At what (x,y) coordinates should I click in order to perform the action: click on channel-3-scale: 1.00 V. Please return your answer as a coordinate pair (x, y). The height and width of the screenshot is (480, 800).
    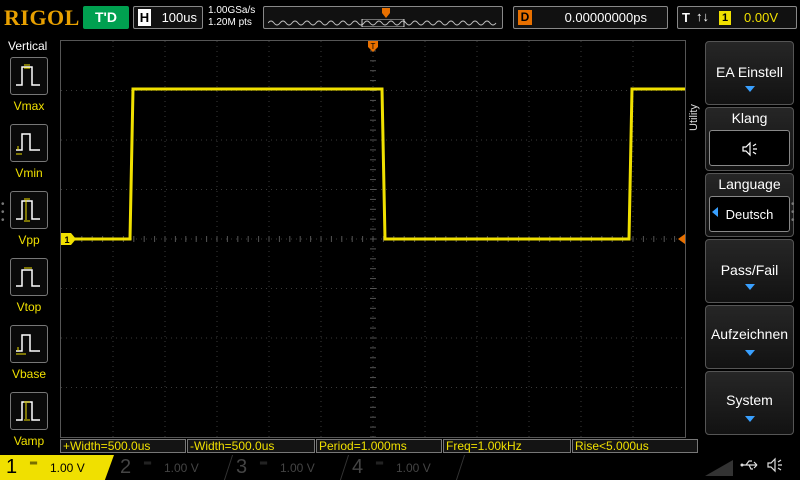
    Looking at the image, I should click on (297, 468).